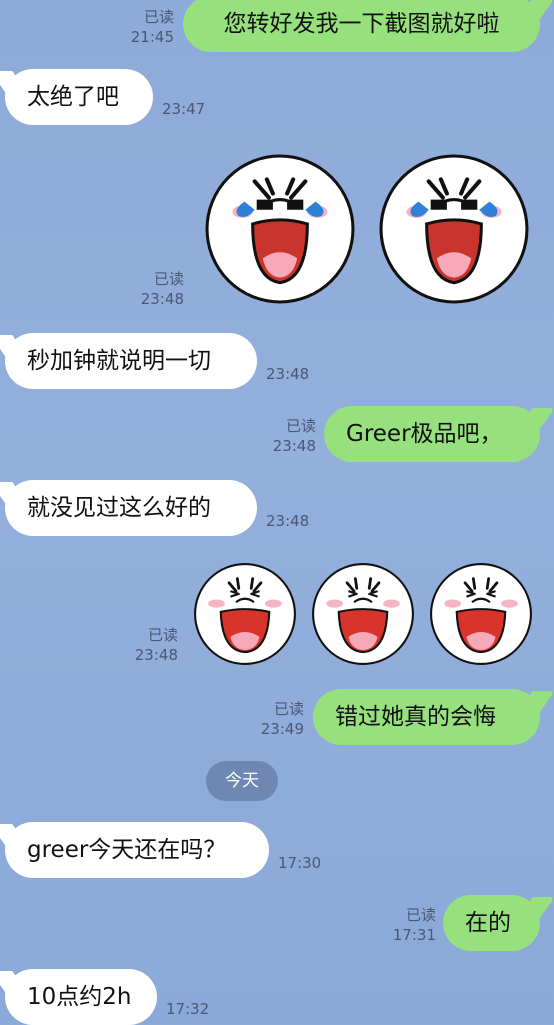  I want to click on message-time: 21:45, so click(152, 37).